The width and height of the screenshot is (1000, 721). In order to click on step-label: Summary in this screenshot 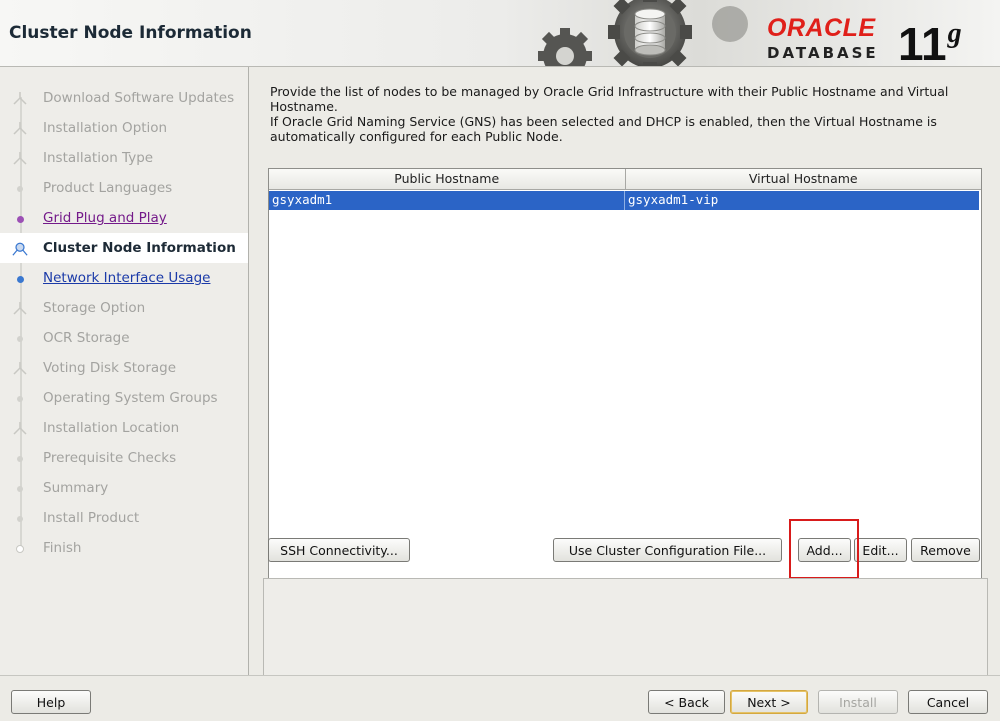, I will do `click(76, 488)`.